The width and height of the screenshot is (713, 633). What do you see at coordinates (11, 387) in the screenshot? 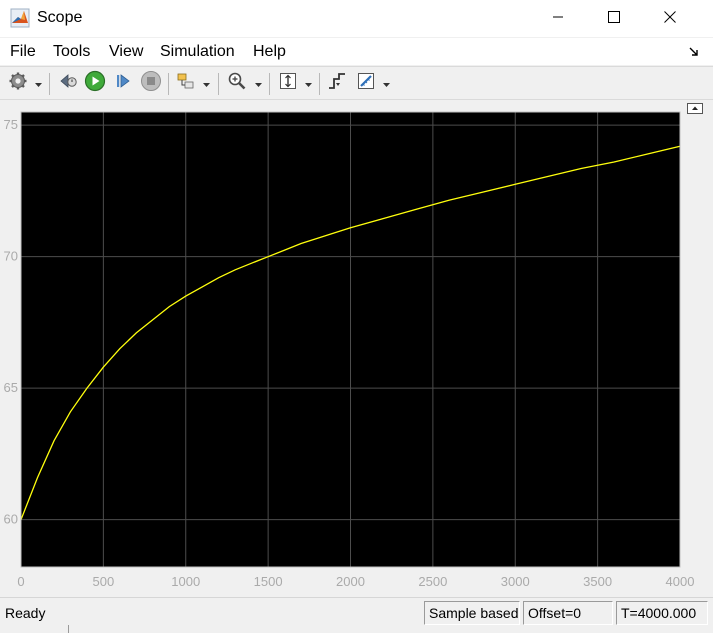
I see `y-tick-label: 65` at bounding box center [11, 387].